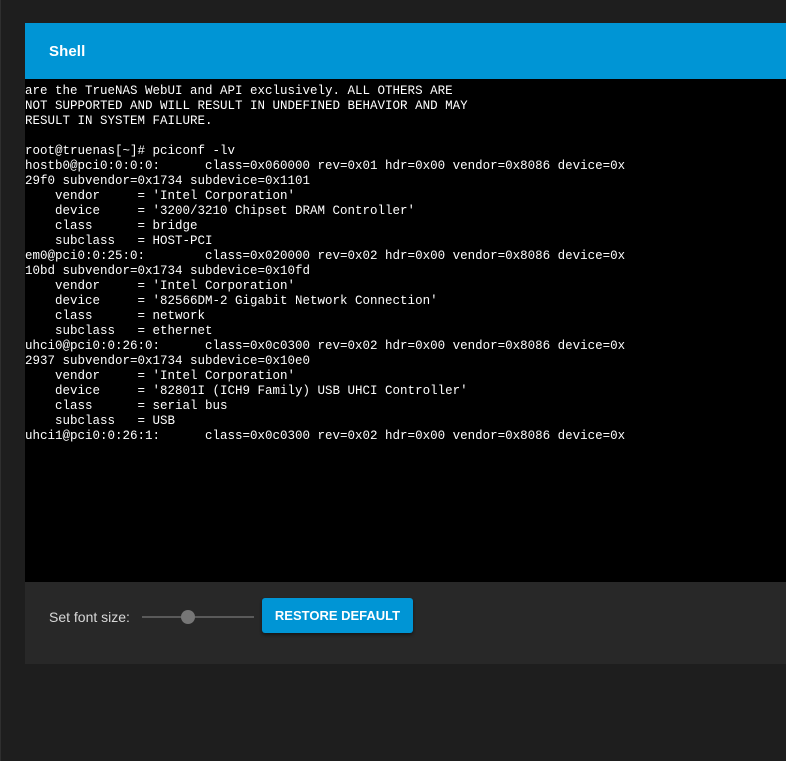  I want to click on terminal-line: root@truenas[~]# pciconf -lv, so click(130, 151).